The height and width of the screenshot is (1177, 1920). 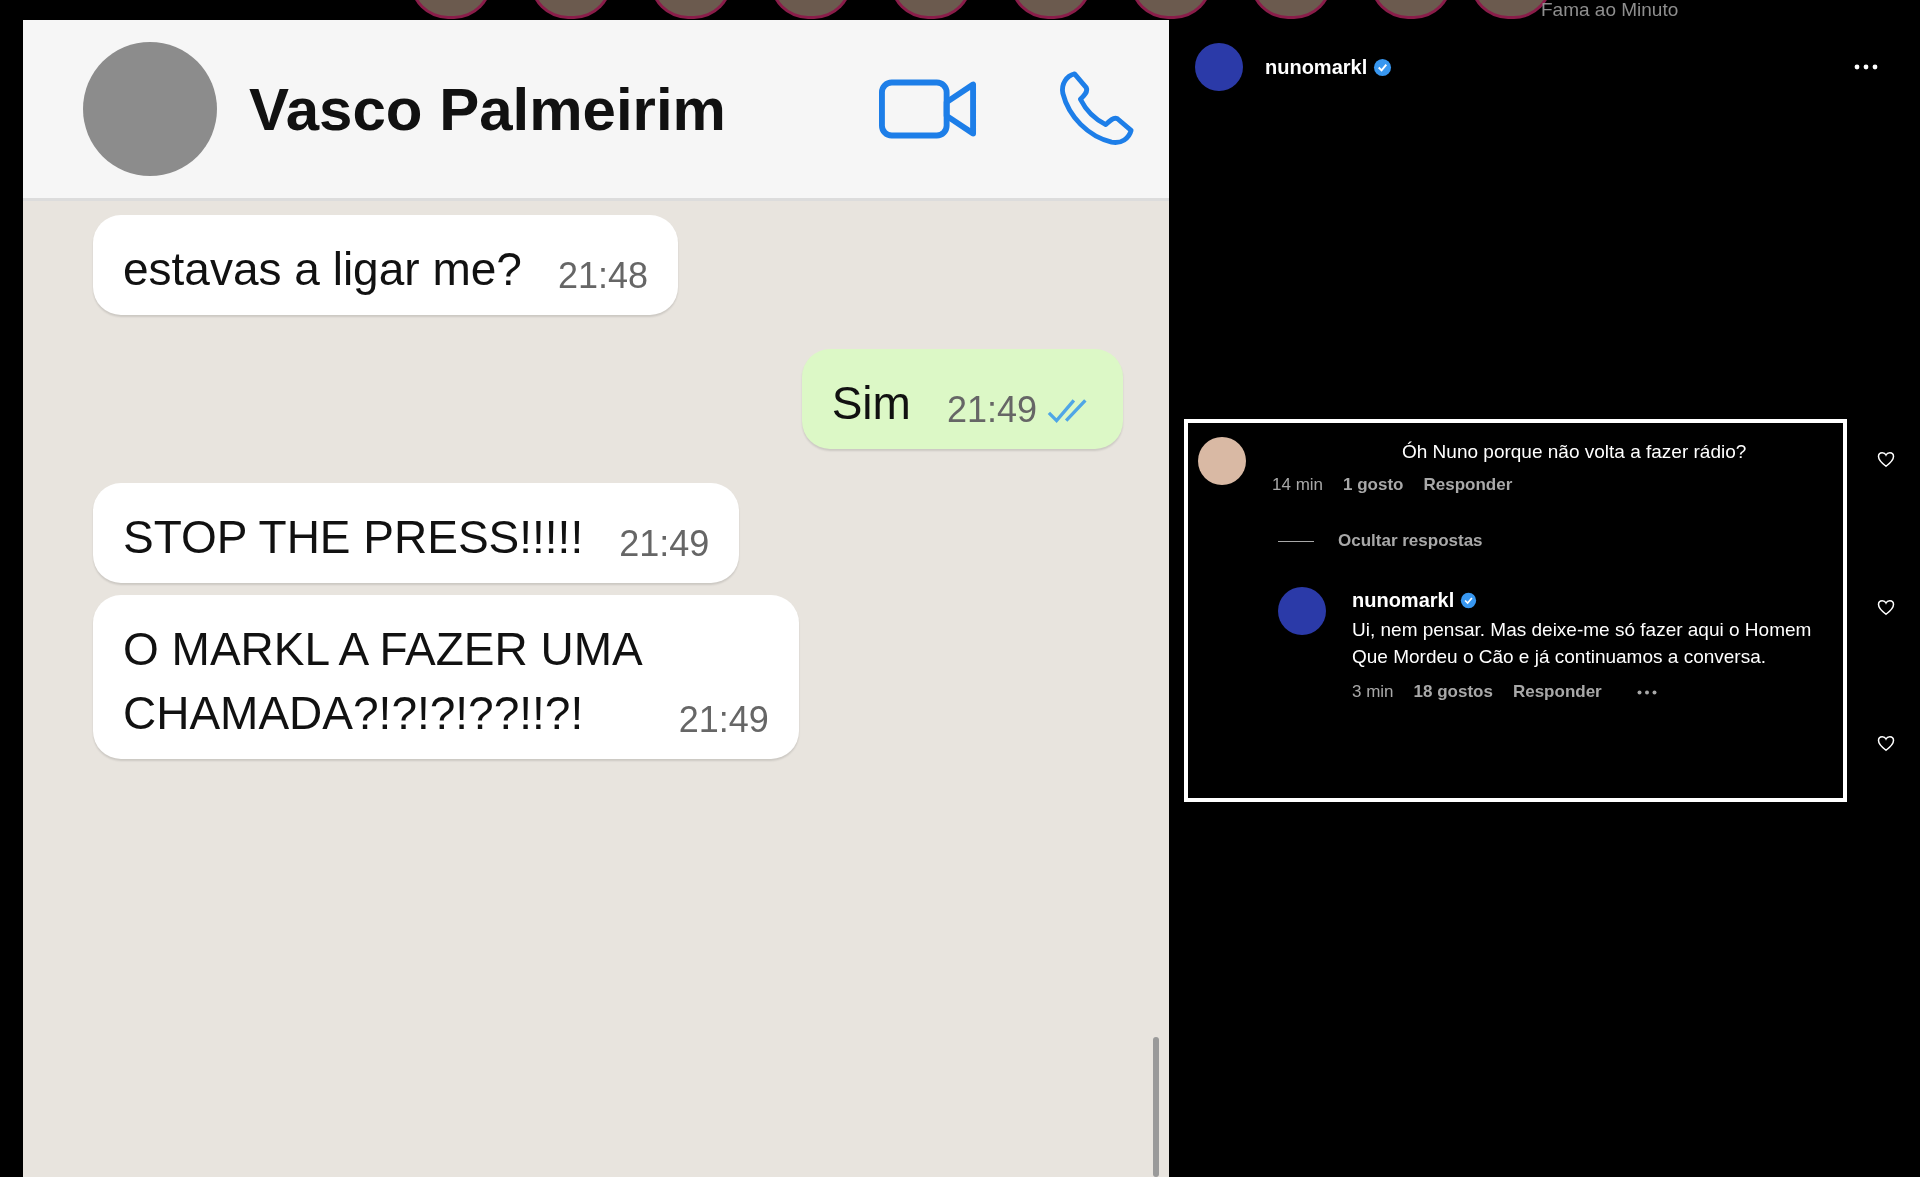 I want to click on phone-icon, so click(x=1096, y=109).